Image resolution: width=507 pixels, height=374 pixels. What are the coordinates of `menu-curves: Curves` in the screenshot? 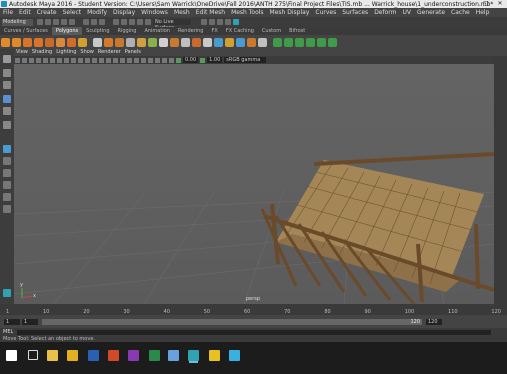 It's located at (325, 12).